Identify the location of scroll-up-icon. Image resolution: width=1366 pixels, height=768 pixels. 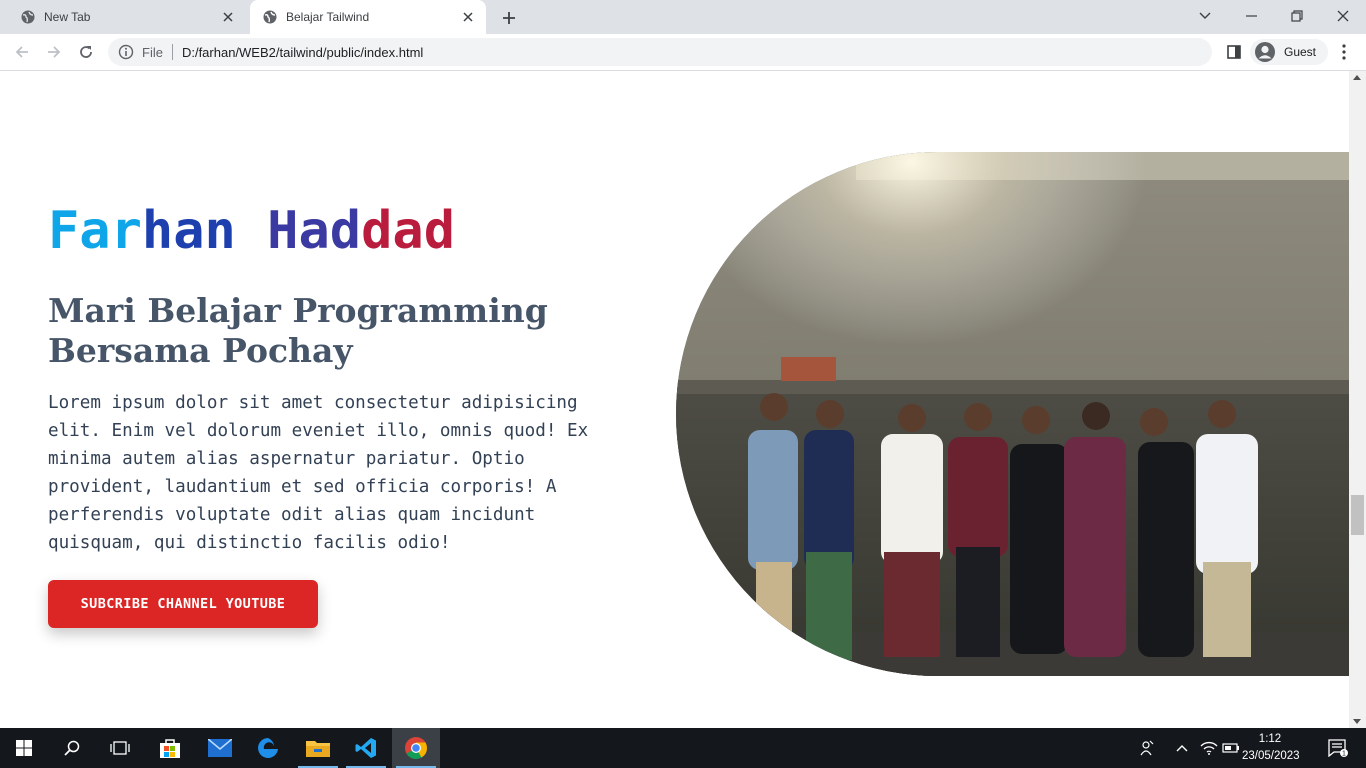
(1357, 77).